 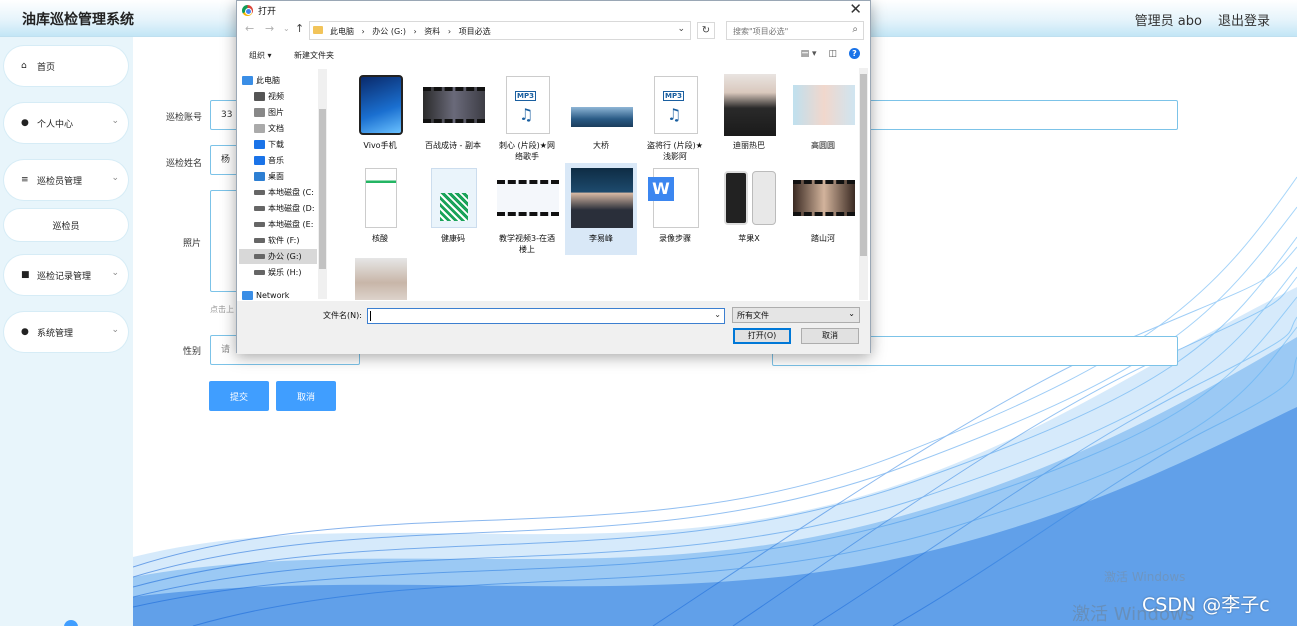 I want to click on picture-icon, so click(x=259, y=112).